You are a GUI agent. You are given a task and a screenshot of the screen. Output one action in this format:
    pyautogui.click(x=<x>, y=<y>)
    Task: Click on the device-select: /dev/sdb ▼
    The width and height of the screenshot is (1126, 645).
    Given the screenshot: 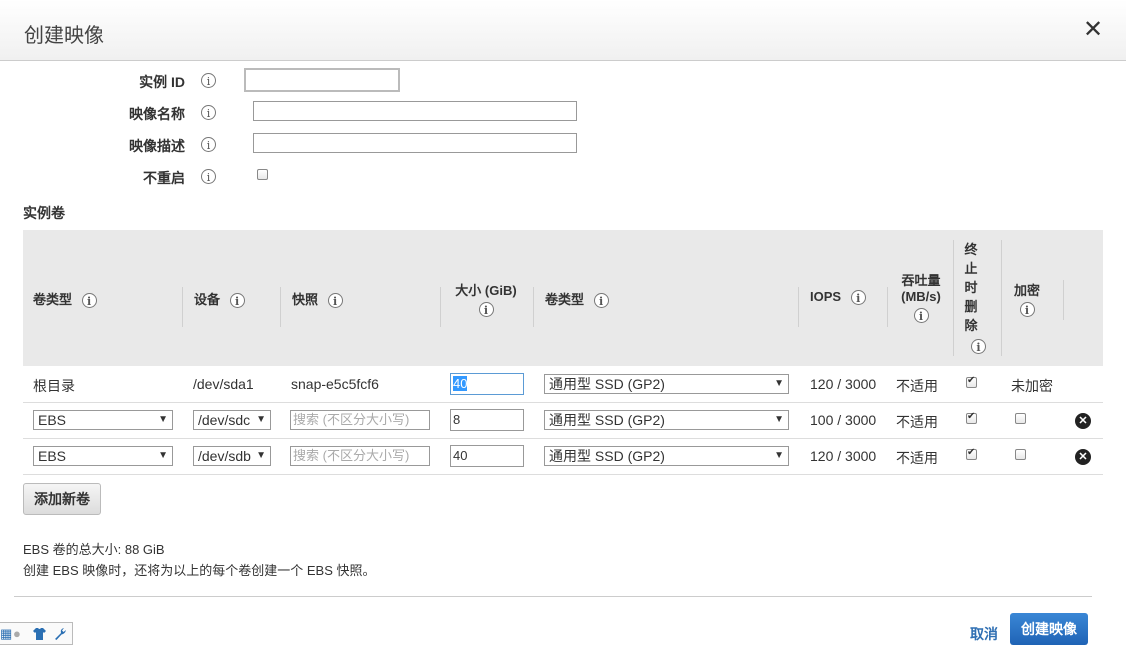 What is the action you would take?
    pyautogui.click(x=232, y=456)
    